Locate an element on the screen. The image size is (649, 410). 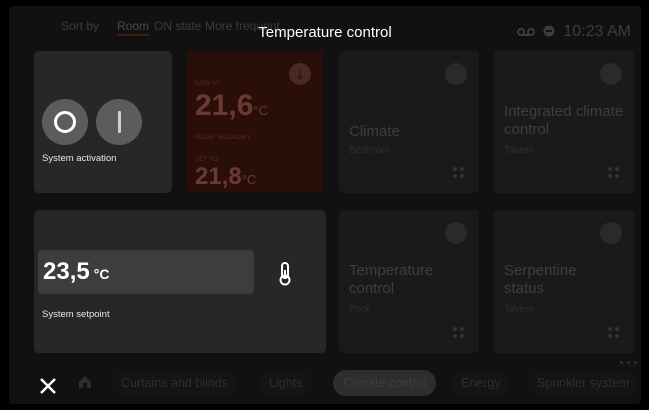
climate-tile: Climate Bedroom is located at coordinates (409, 122).